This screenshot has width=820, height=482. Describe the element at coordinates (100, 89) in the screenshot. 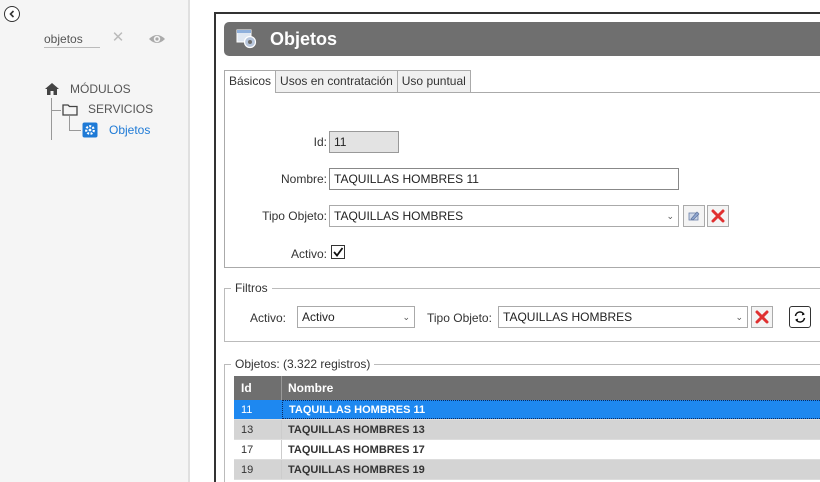

I see `tree-item-label: MÓDULOS` at that location.